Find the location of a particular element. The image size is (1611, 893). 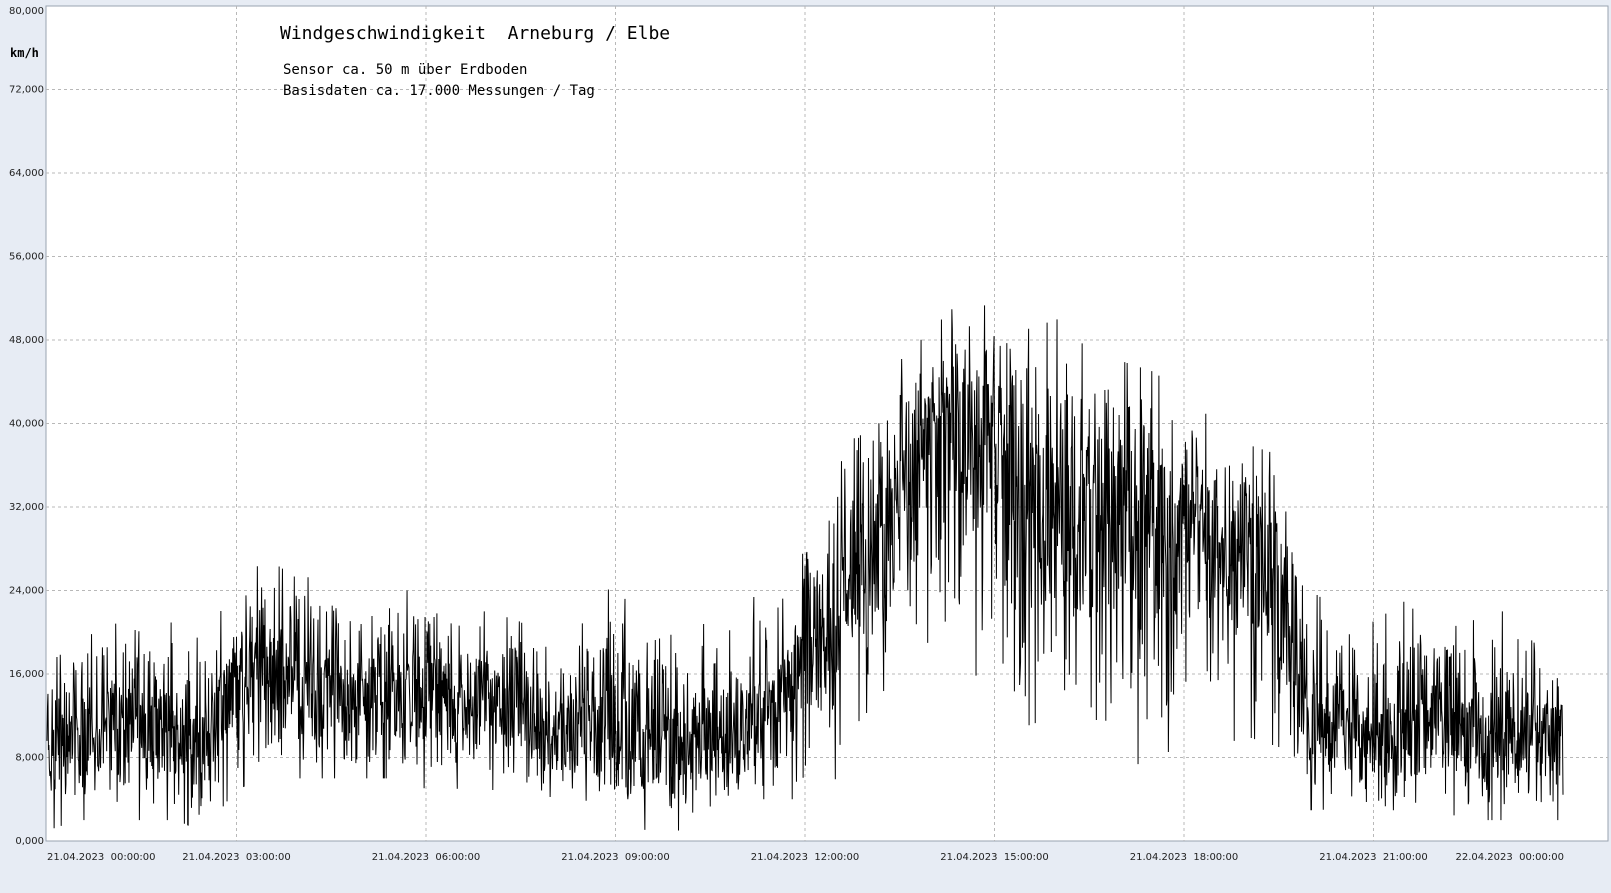

x-tick-label: 21.04.2023 00:00:00 is located at coordinates (101, 857).